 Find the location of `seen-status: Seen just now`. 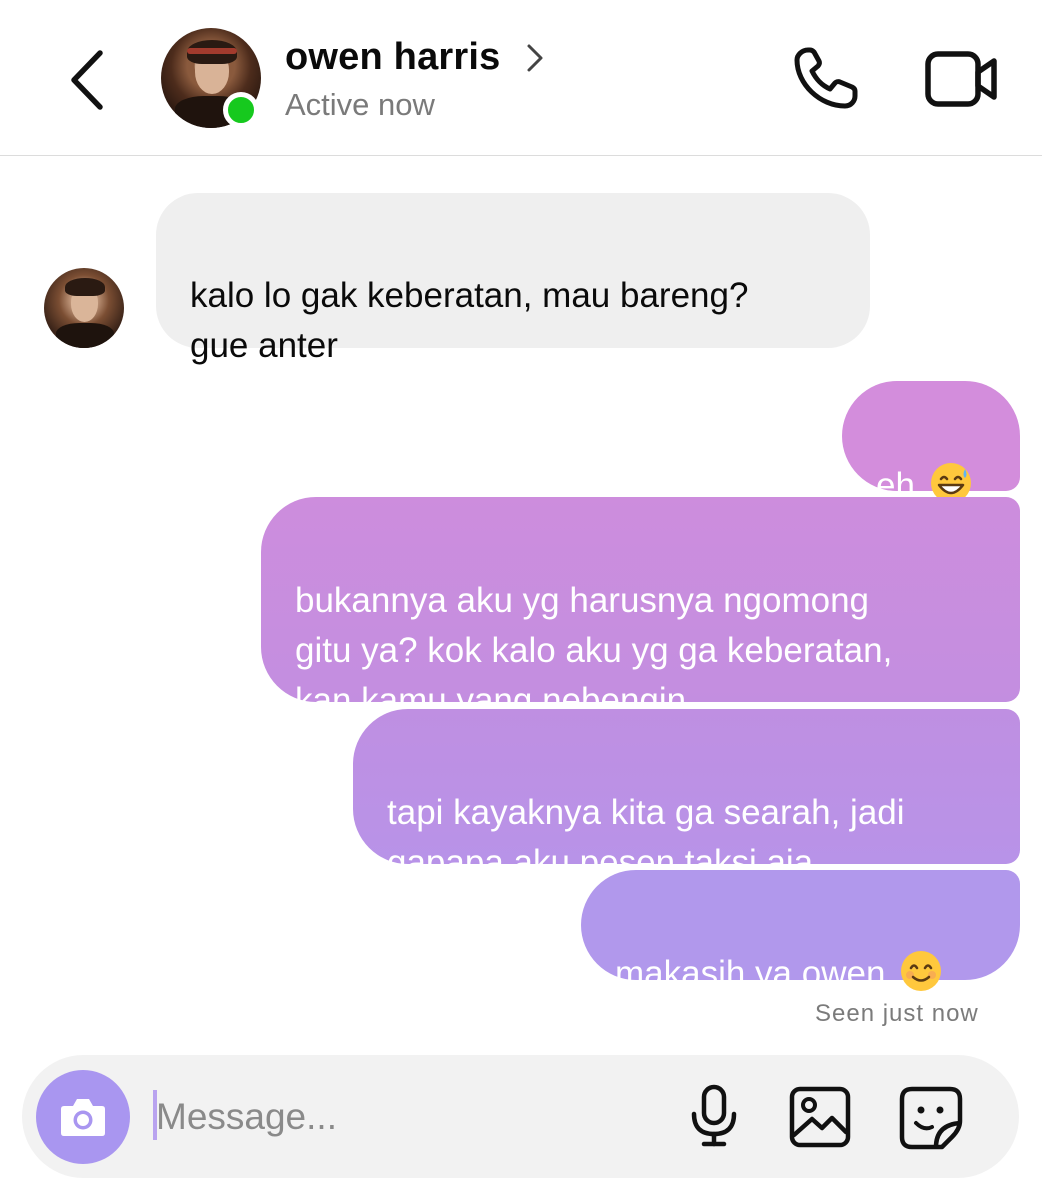

seen-status: Seen just now is located at coordinates (897, 1013).